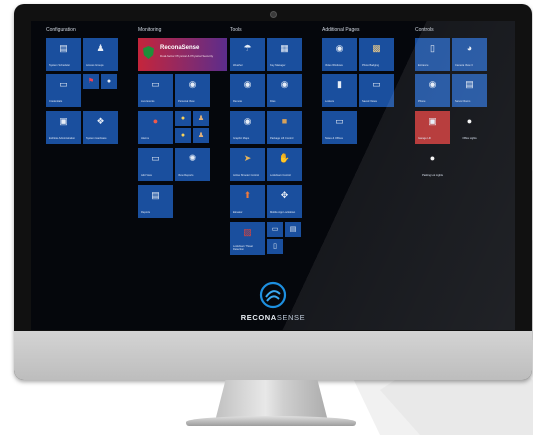  I want to click on tile-exination-administration: ▣ ExiNote Administration, so click(63, 127).